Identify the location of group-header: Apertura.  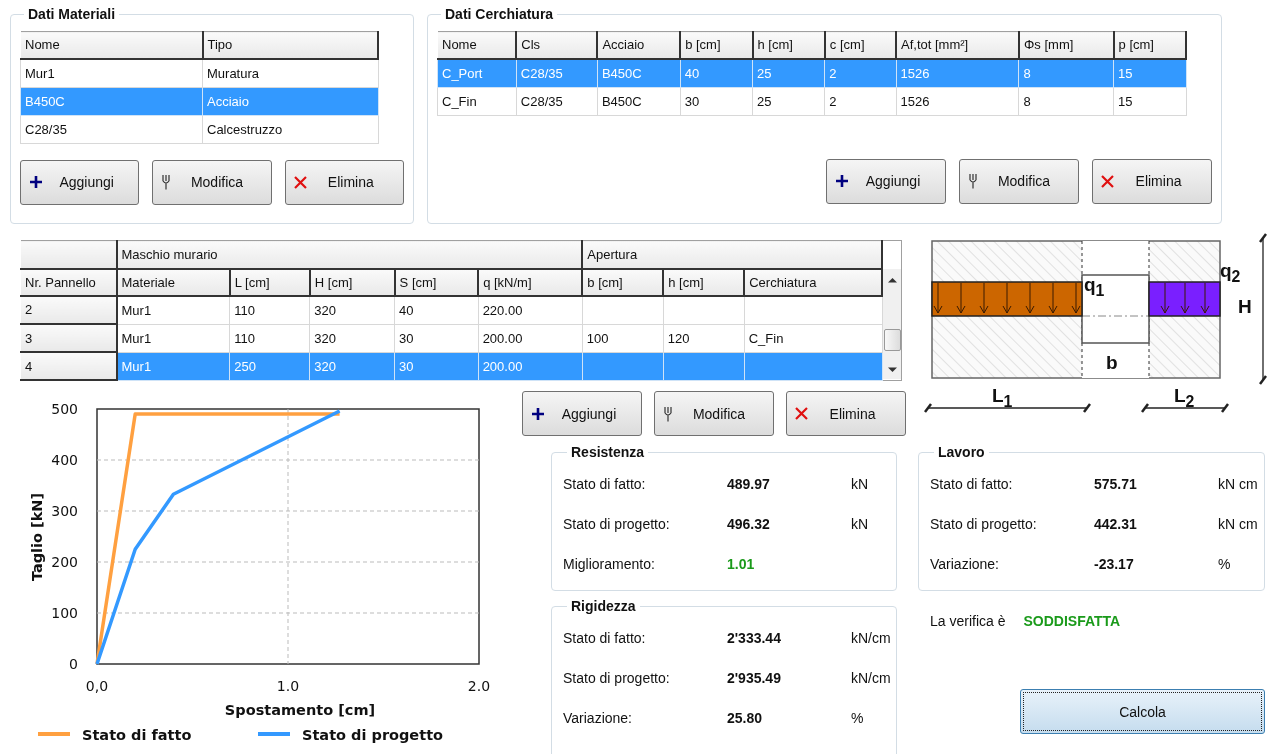
(732, 254).